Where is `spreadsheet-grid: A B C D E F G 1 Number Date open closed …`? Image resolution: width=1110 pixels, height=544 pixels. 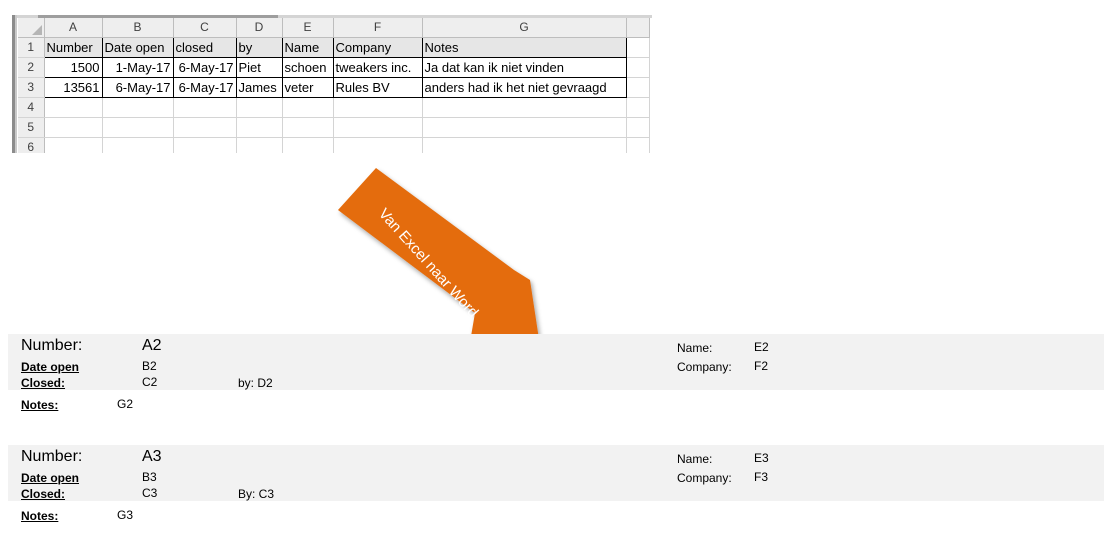
spreadsheet-grid: A B C D E F G 1 Number Date open closed … is located at coordinates (334, 85).